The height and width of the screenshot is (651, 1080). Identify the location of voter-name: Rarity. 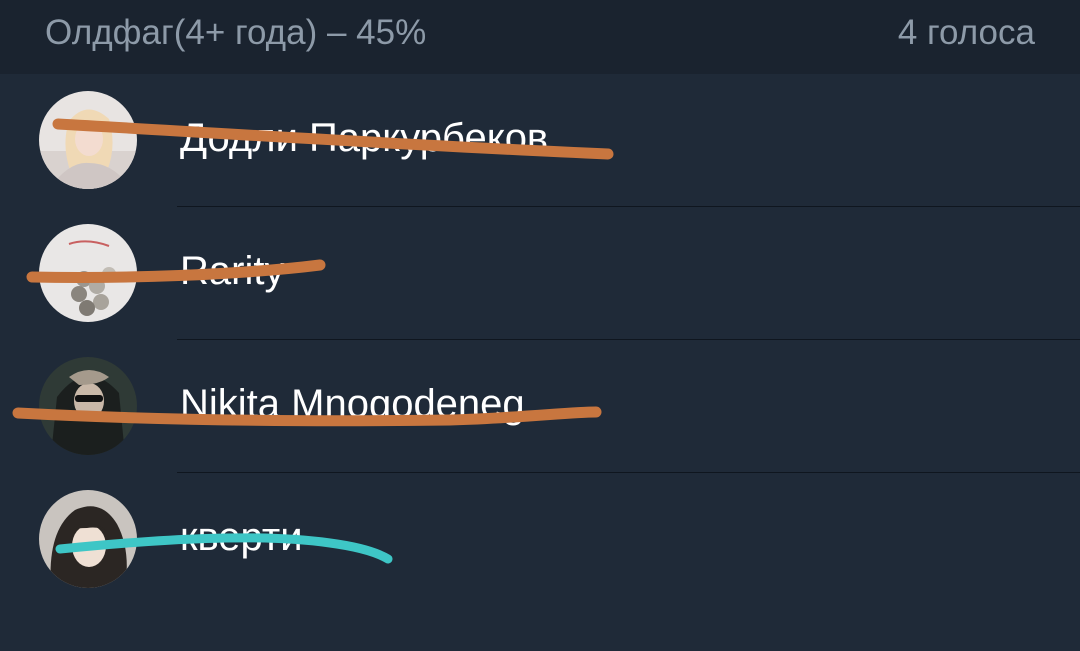
(232, 271).